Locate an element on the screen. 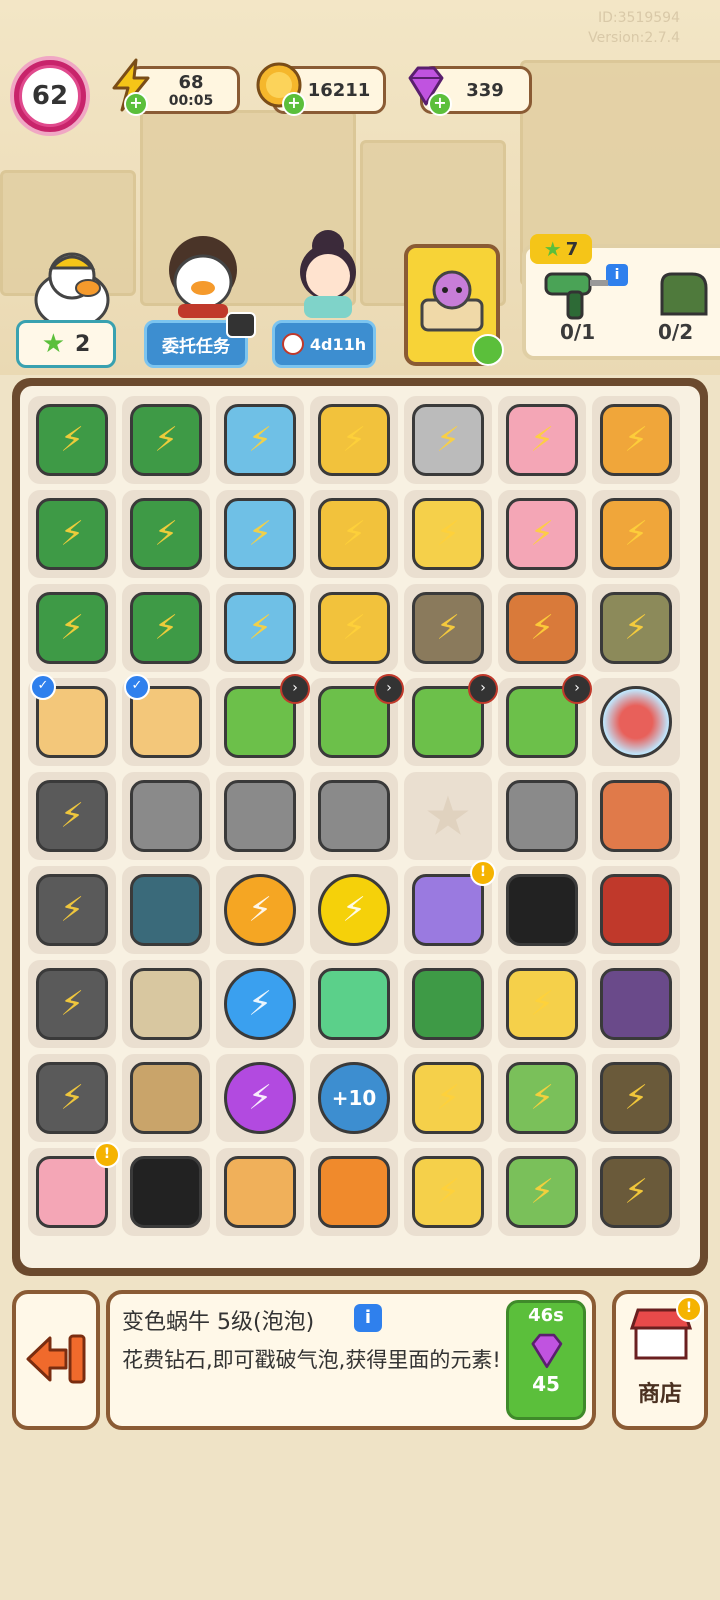 The height and width of the screenshot is (1600, 720). energy-orb-blue-icon: ⚡ is located at coordinates (260, 1004).